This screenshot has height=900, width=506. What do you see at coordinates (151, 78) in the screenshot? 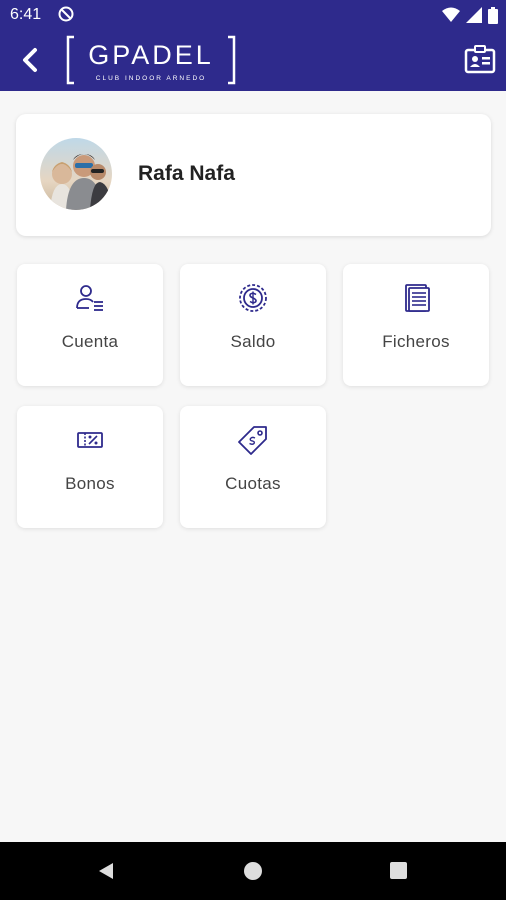
I see `logo-subtitle: CLUB INDOOR ARNEDO` at bounding box center [151, 78].